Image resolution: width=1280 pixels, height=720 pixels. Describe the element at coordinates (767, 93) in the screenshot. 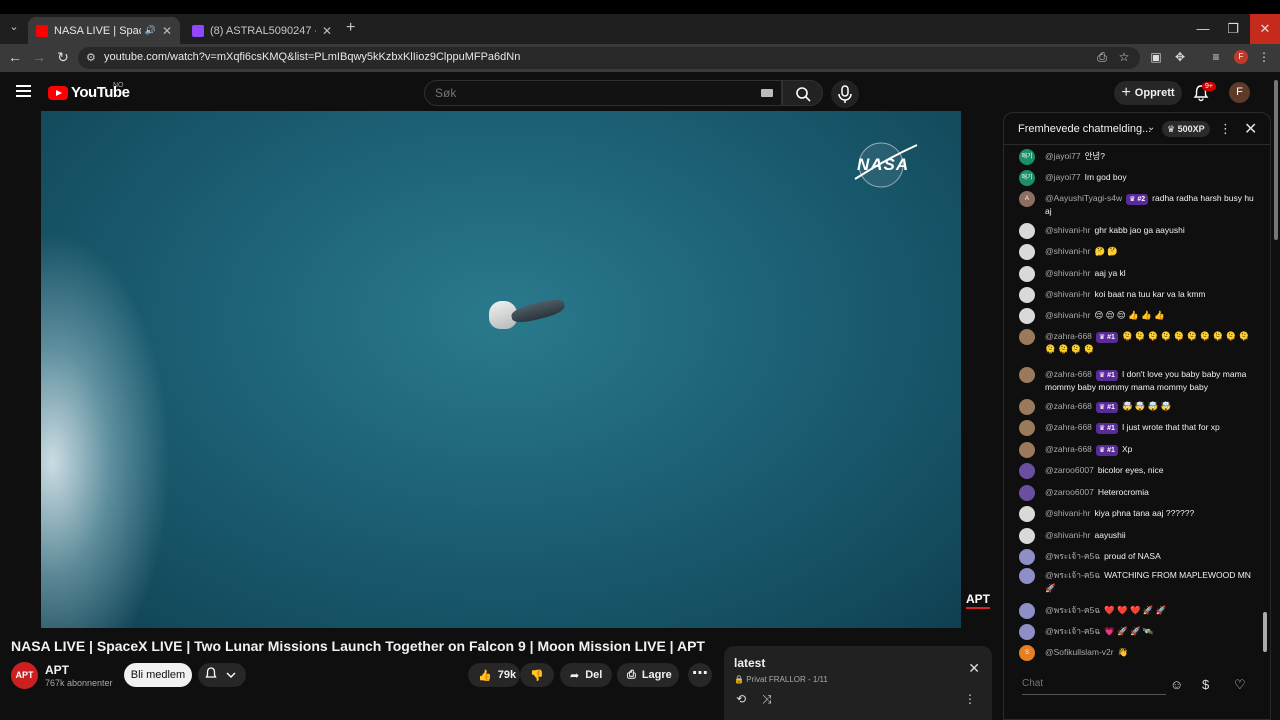

I see `keyboard-icon` at that location.